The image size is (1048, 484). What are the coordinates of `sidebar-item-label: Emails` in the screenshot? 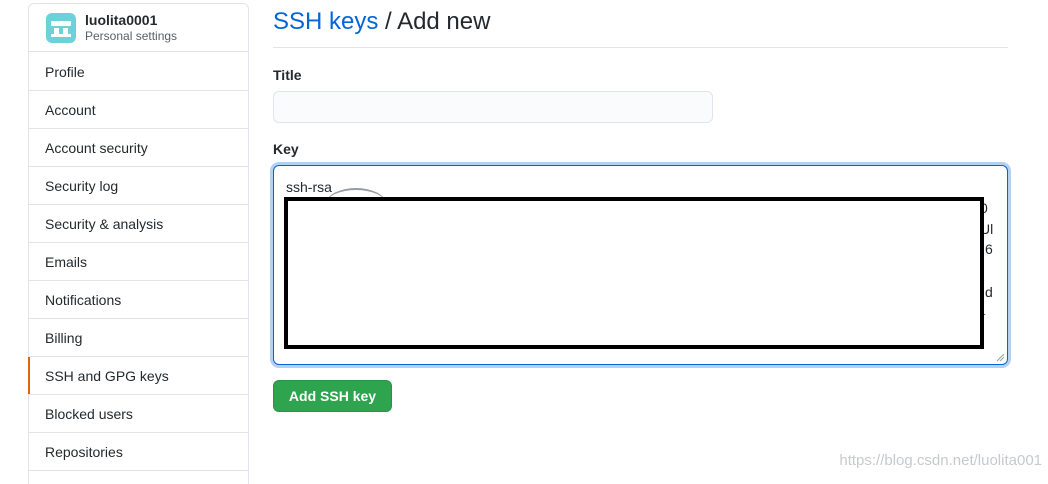 It's located at (66, 261).